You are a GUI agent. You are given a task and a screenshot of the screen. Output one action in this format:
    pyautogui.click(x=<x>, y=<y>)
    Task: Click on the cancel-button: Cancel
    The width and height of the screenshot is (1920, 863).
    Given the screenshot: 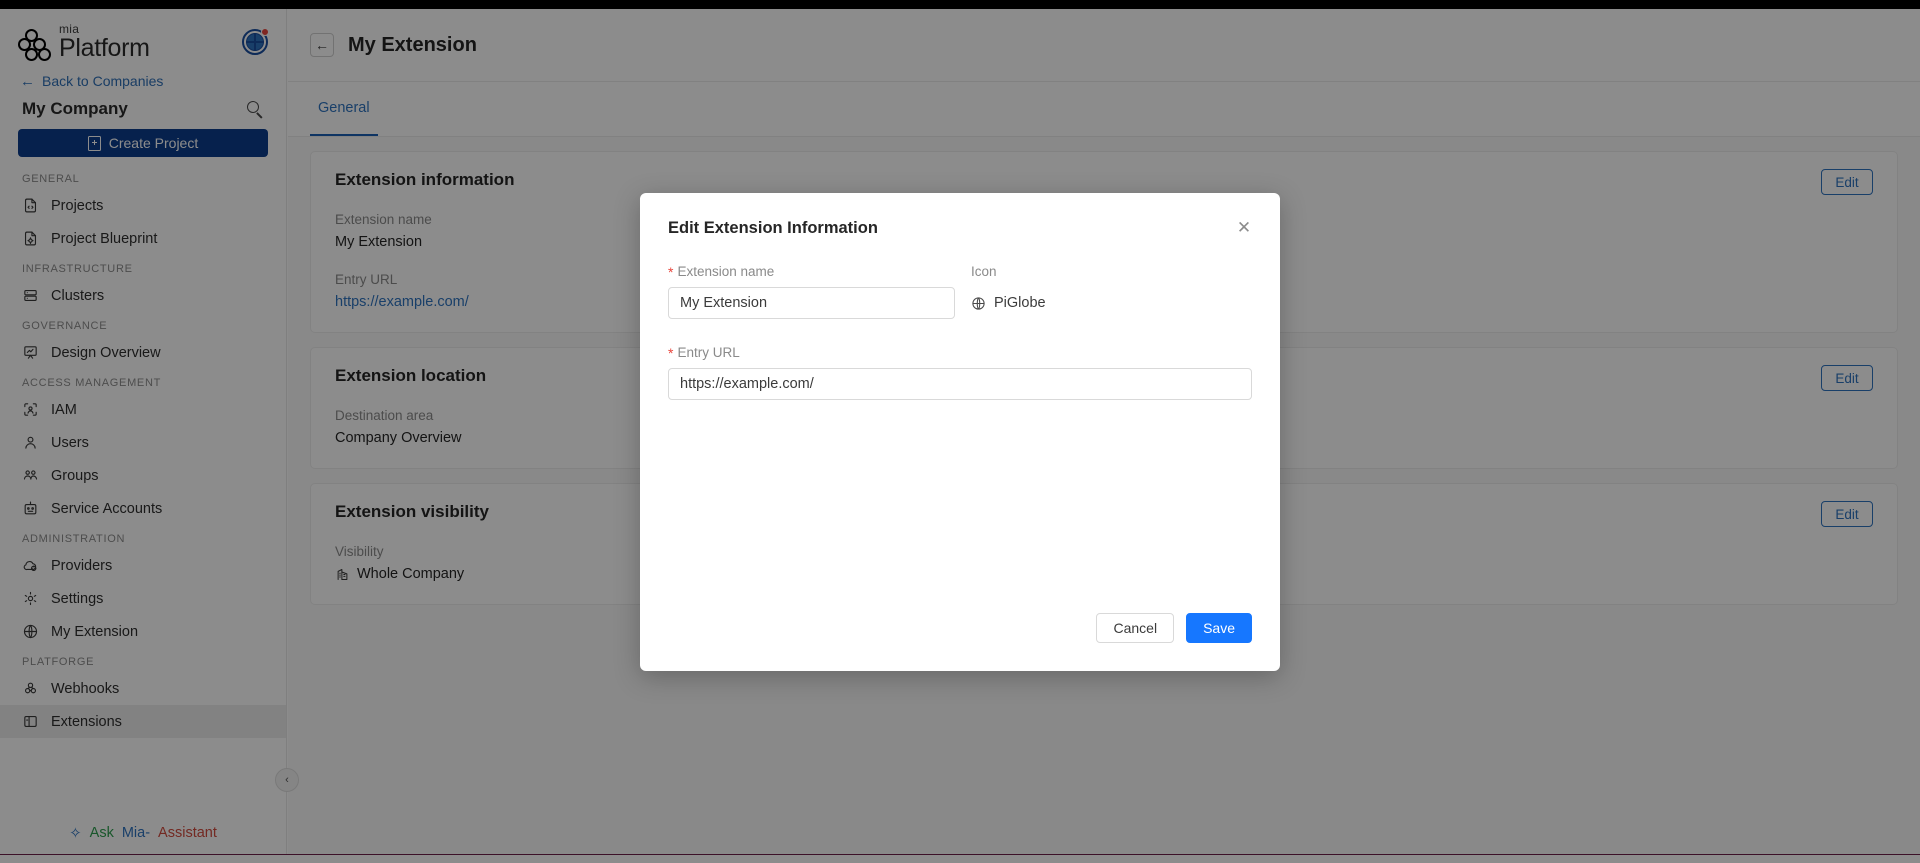 What is the action you would take?
    pyautogui.click(x=1135, y=628)
    